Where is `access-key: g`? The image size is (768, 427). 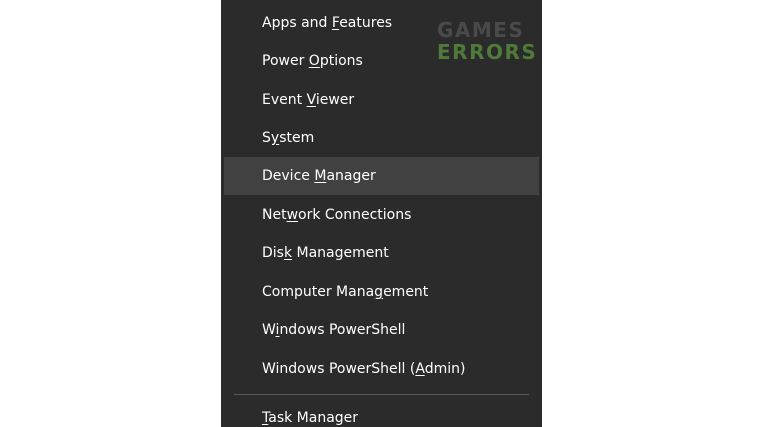 access-key: g is located at coordinates (379, 292).